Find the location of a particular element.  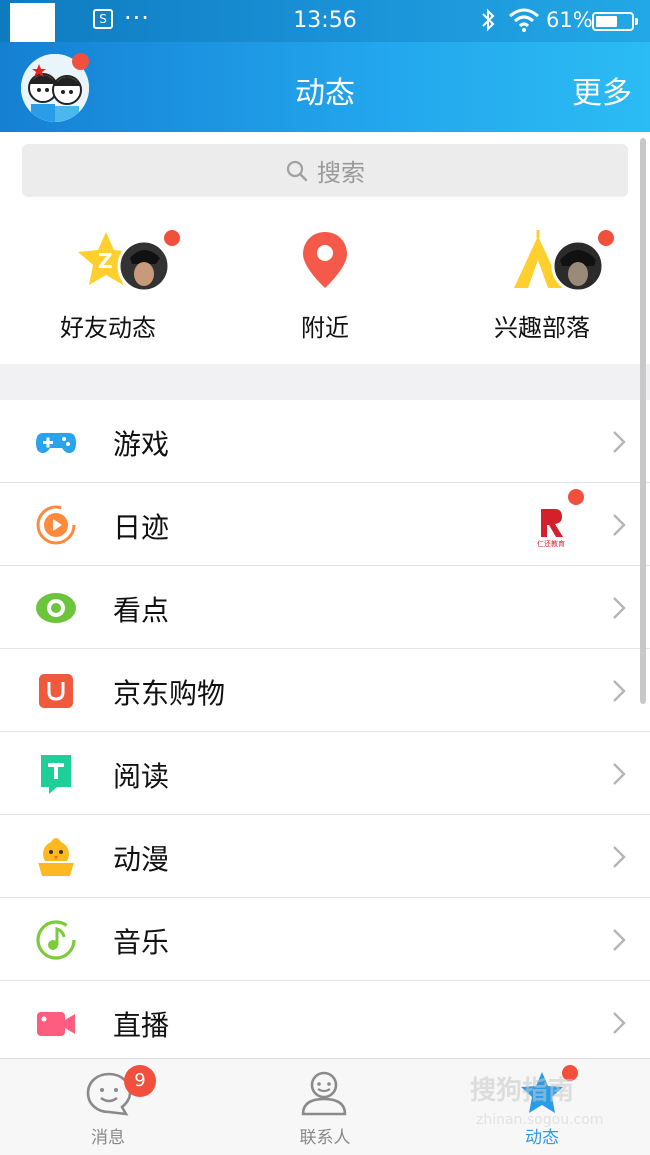

tab-contacts: 联系人 is located at coordinates (325, 1107).